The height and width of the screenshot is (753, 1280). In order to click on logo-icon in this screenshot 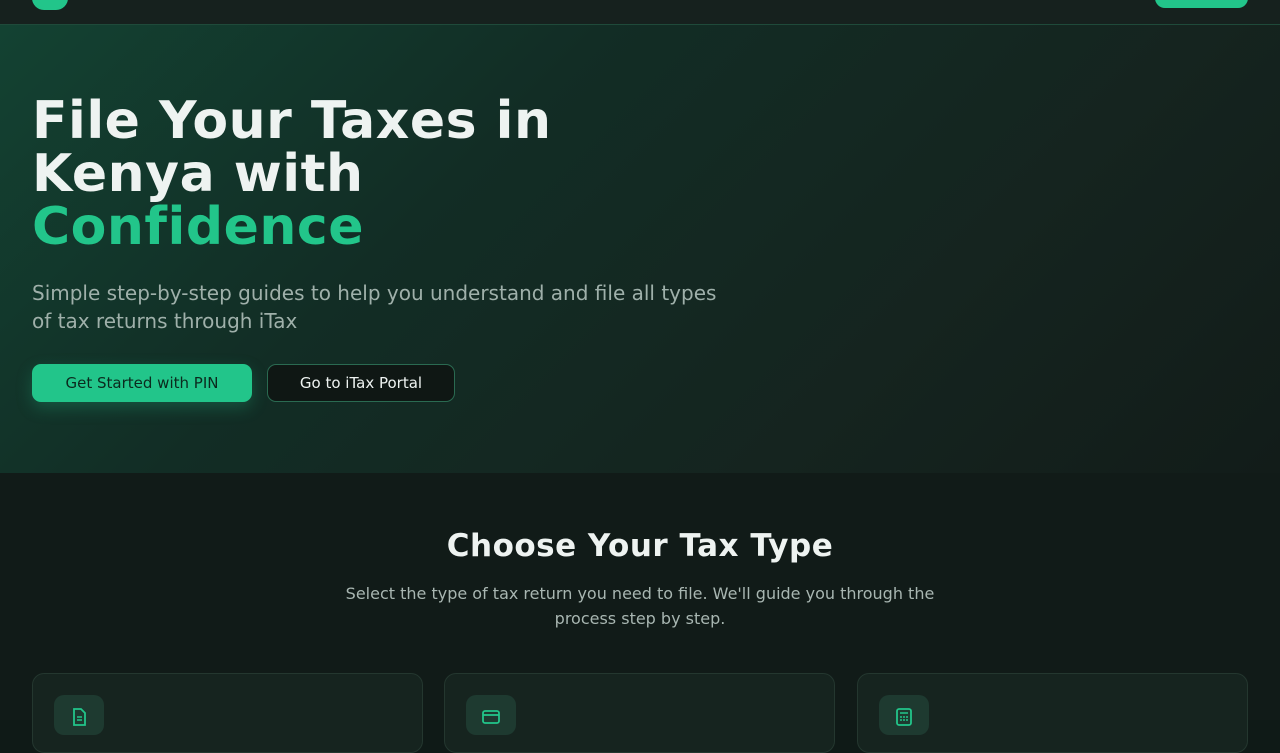, I will do `click(50, 5)`.